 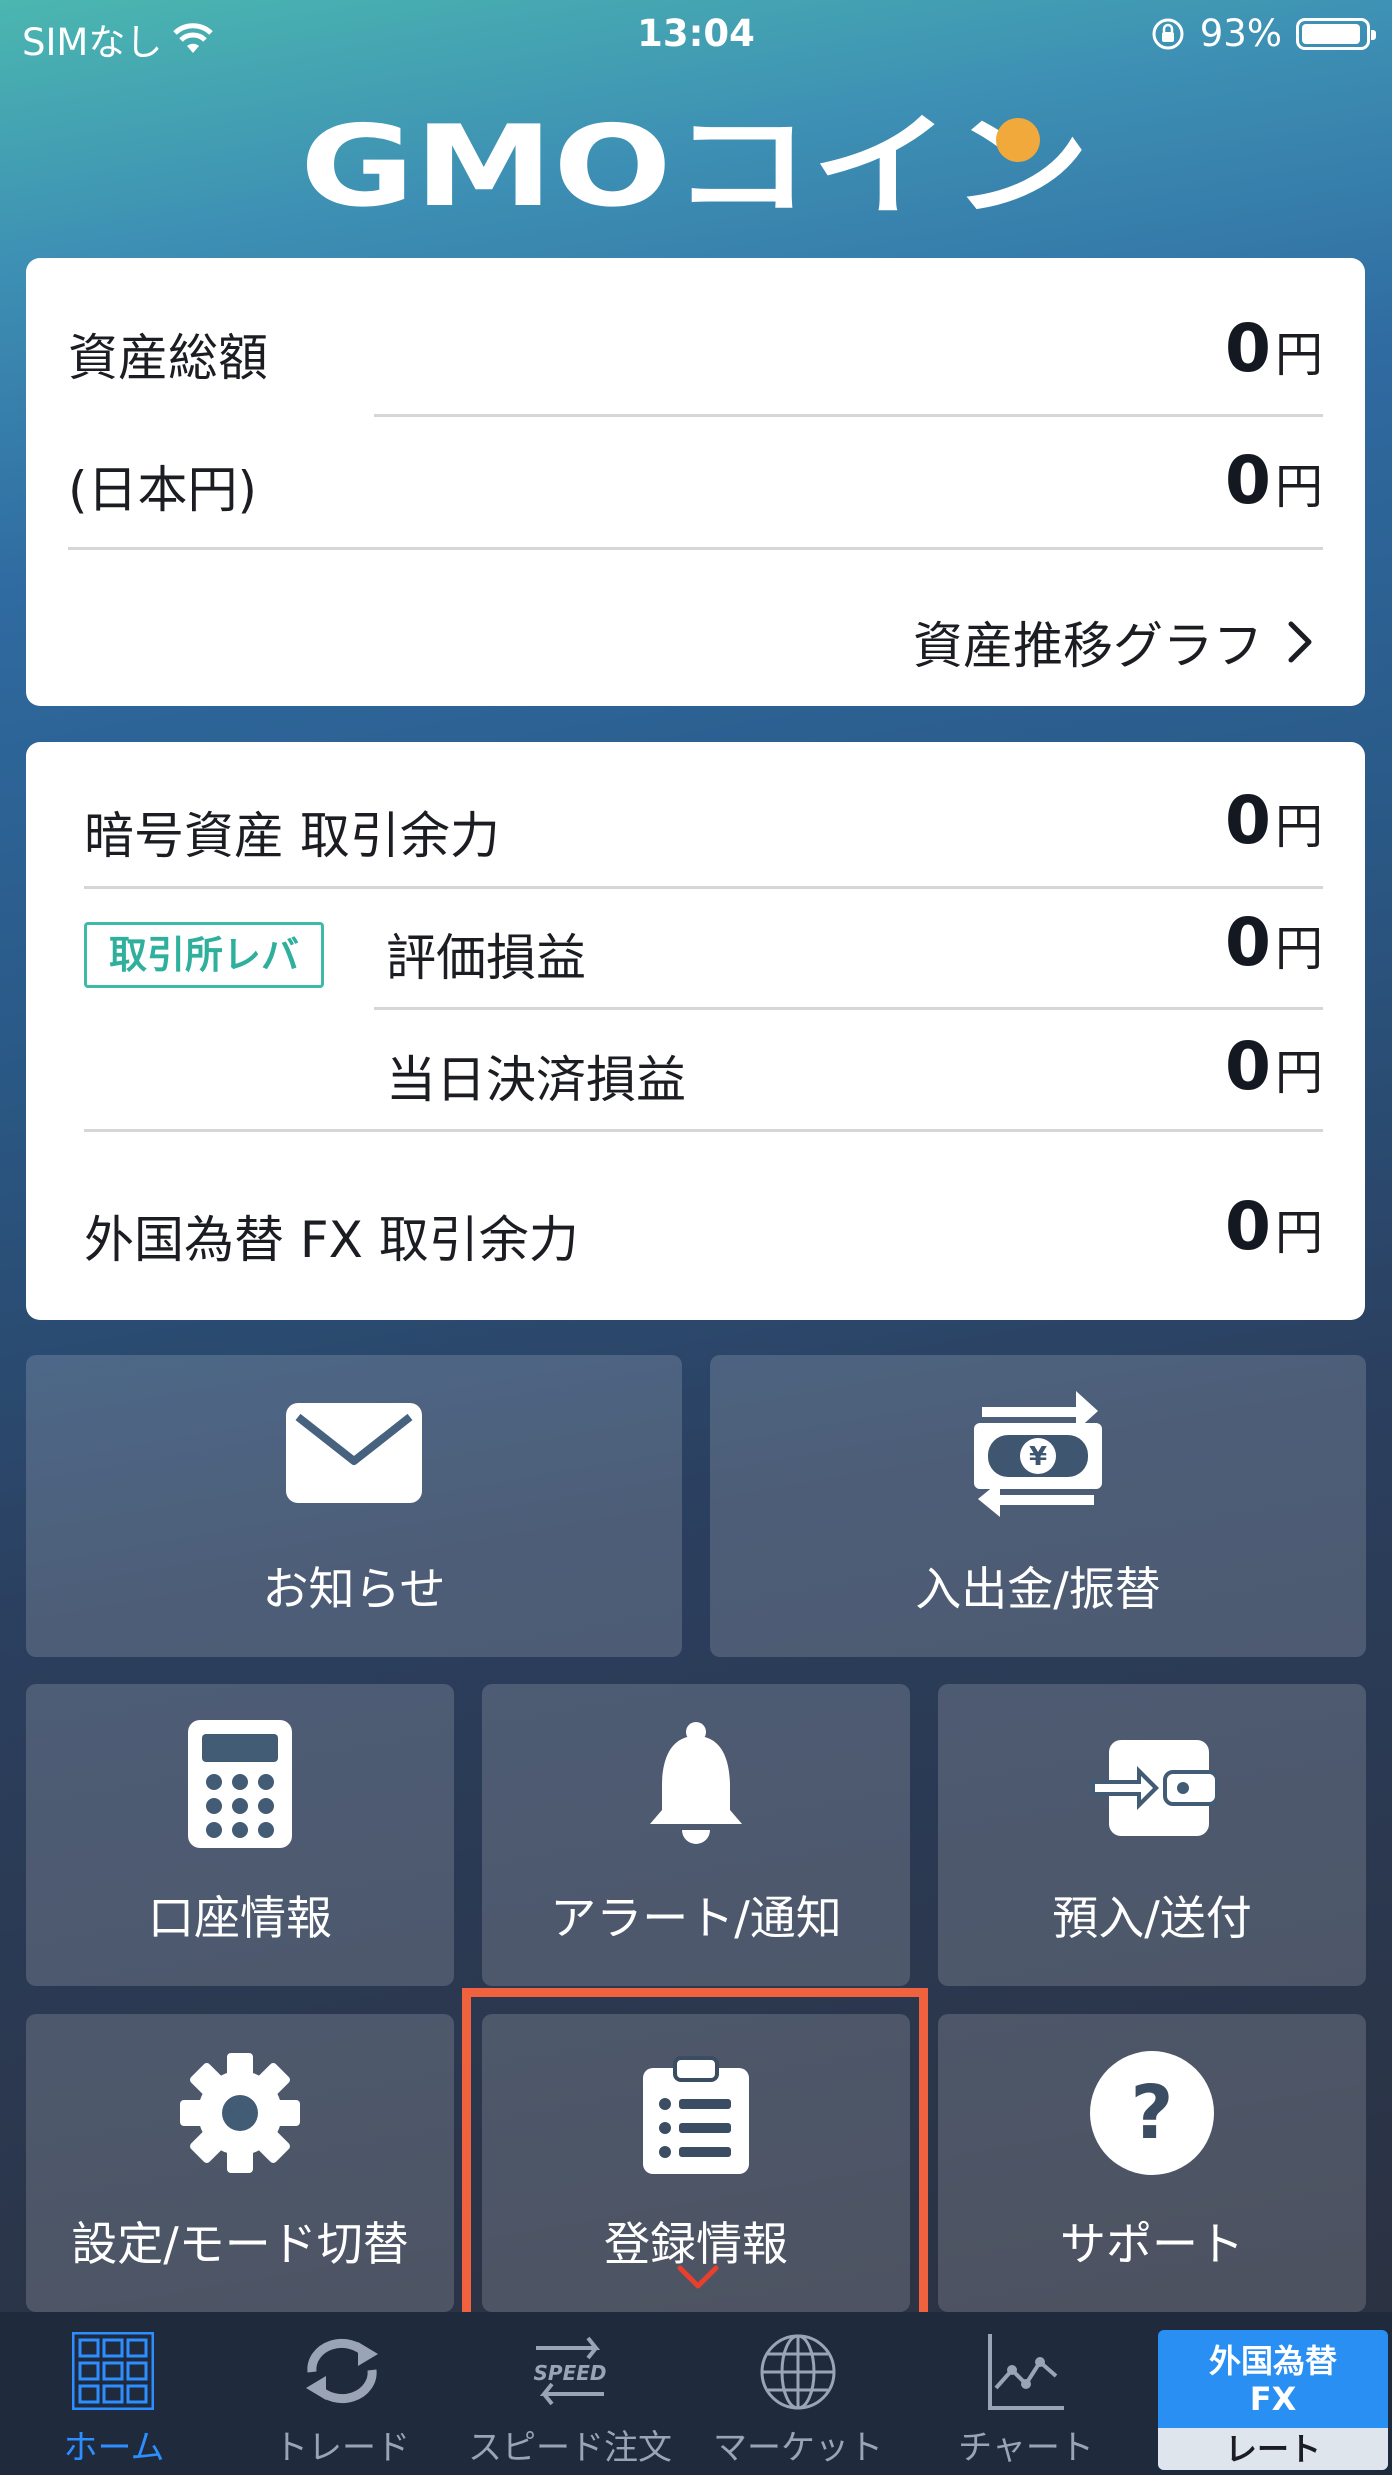 I want to click on deposit-withdraw-label: 入出金/振替, so click(x=1038, y=1589).